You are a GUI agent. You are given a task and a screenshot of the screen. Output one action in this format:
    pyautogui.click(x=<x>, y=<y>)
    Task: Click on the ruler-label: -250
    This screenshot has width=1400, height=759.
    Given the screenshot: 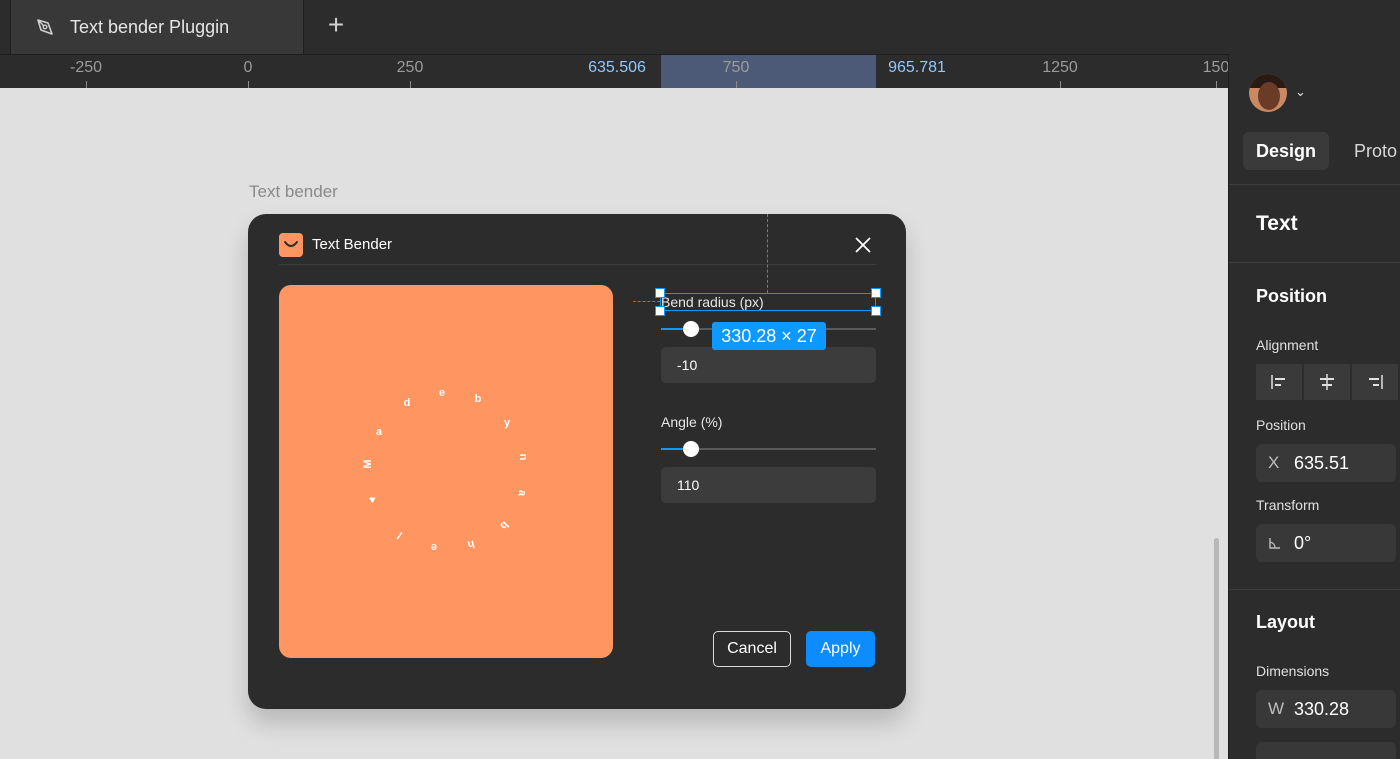 What is the action you would take?
    pyautogui.click(x=86, y=67)
    